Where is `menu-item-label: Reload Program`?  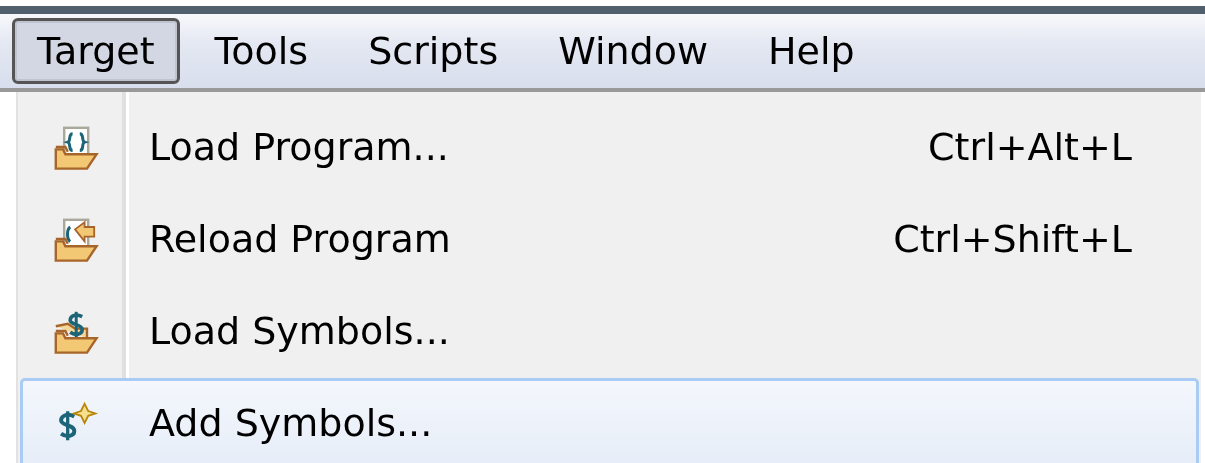
menu-item-label: Reload Program is located at coordinates (300, 239).